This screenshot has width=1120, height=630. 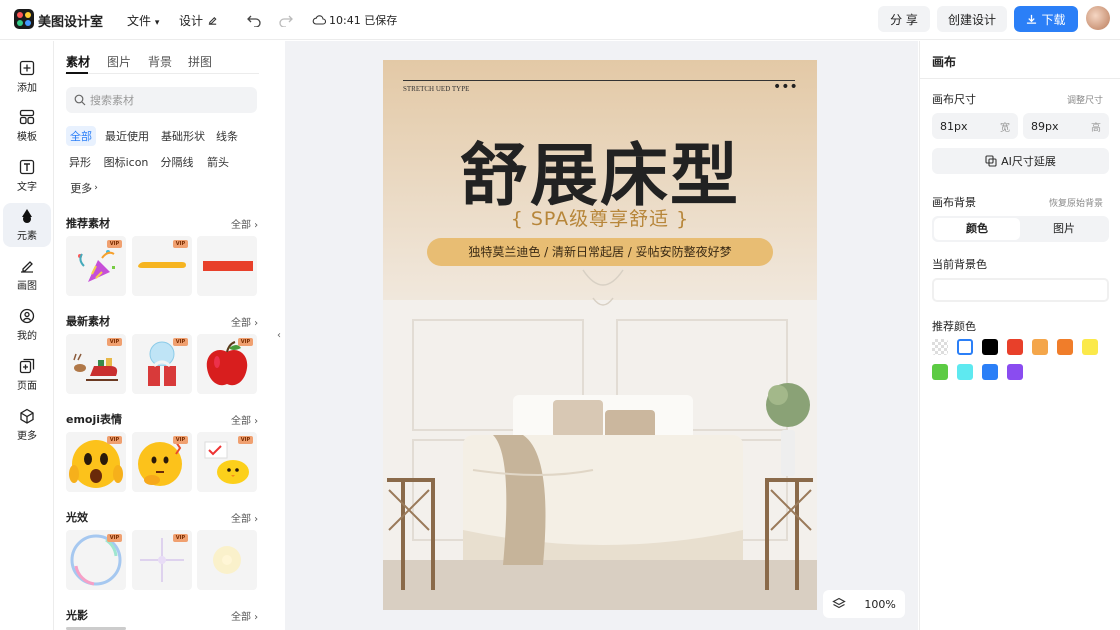 I want to click on material-red-bar, so click(x=227, y=266).